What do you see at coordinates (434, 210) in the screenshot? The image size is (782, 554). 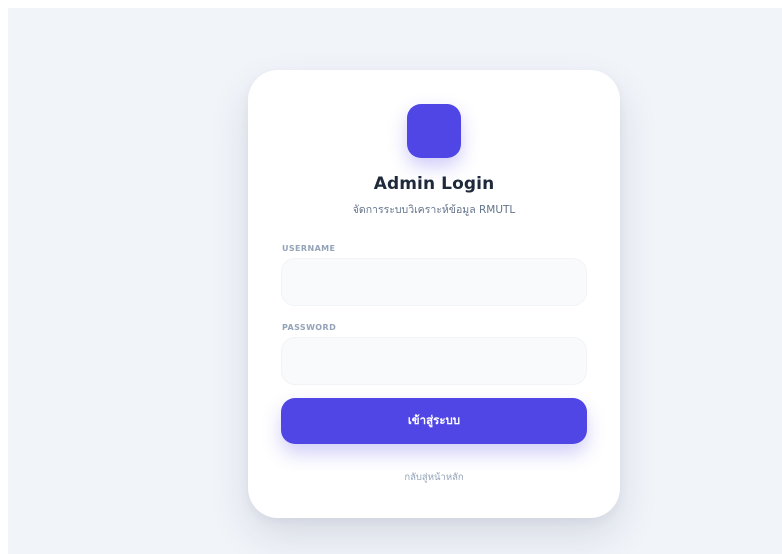 I see `page-subtitle: จัดการระบบวิเคราะห์ข้อมูล RMUTL` at bounding box center [434, 210].